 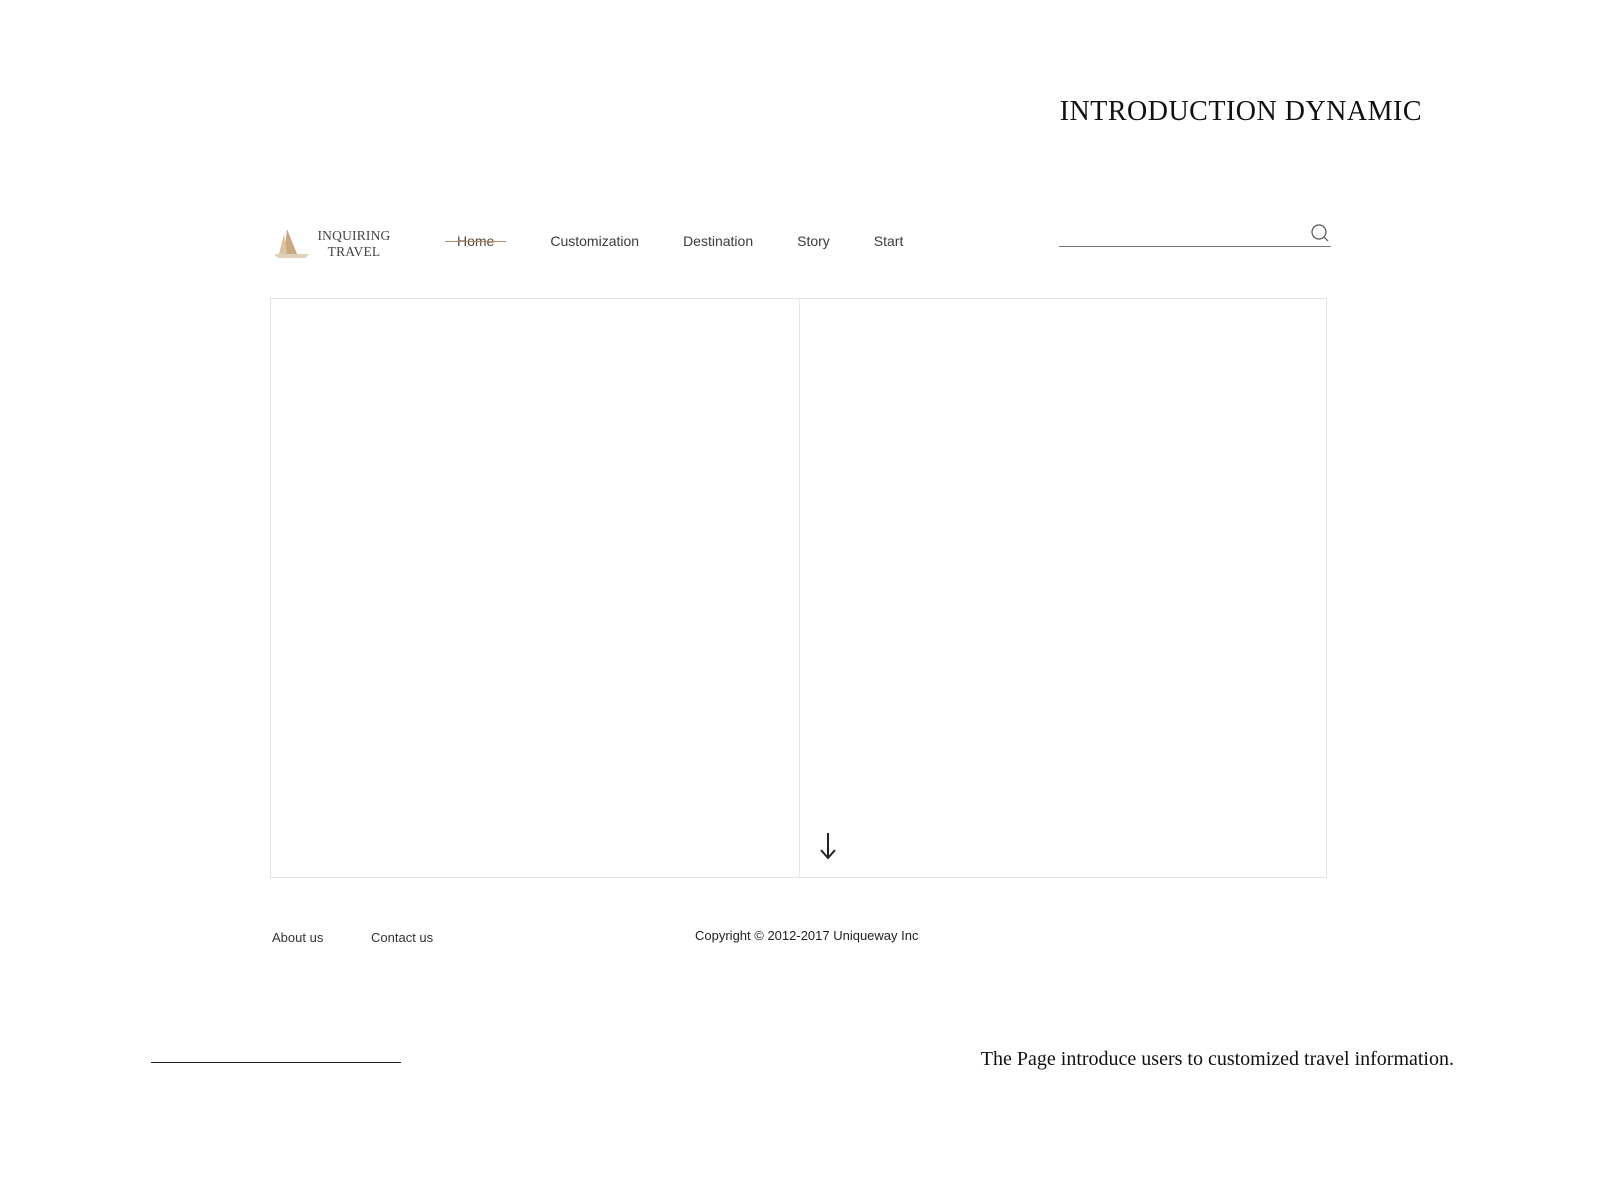 What do you see at coordinates (476, 241) in the screenshot?
I see `nav-item-home: Home` at bounding box center [476, 241].